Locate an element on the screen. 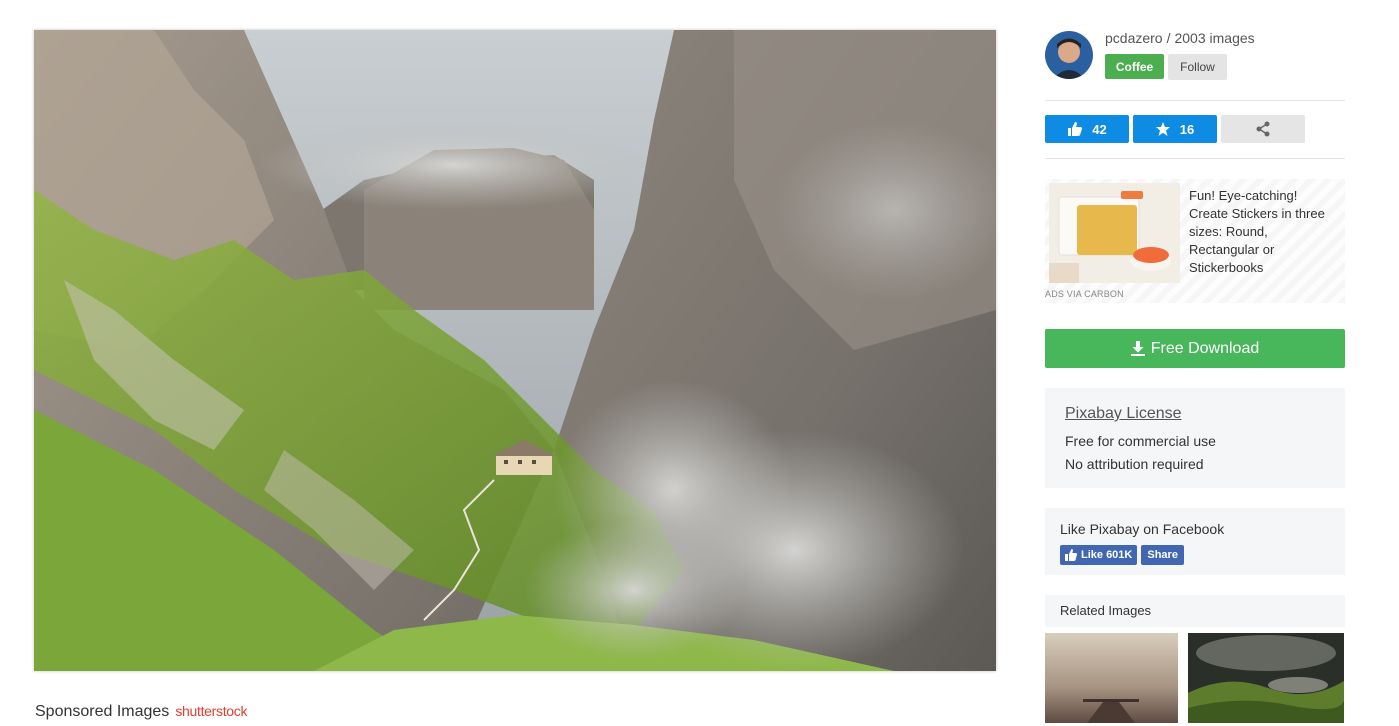 This screenshot has width=1399, height=726. follow-button: Follow is located at coordinates (1197, 67).